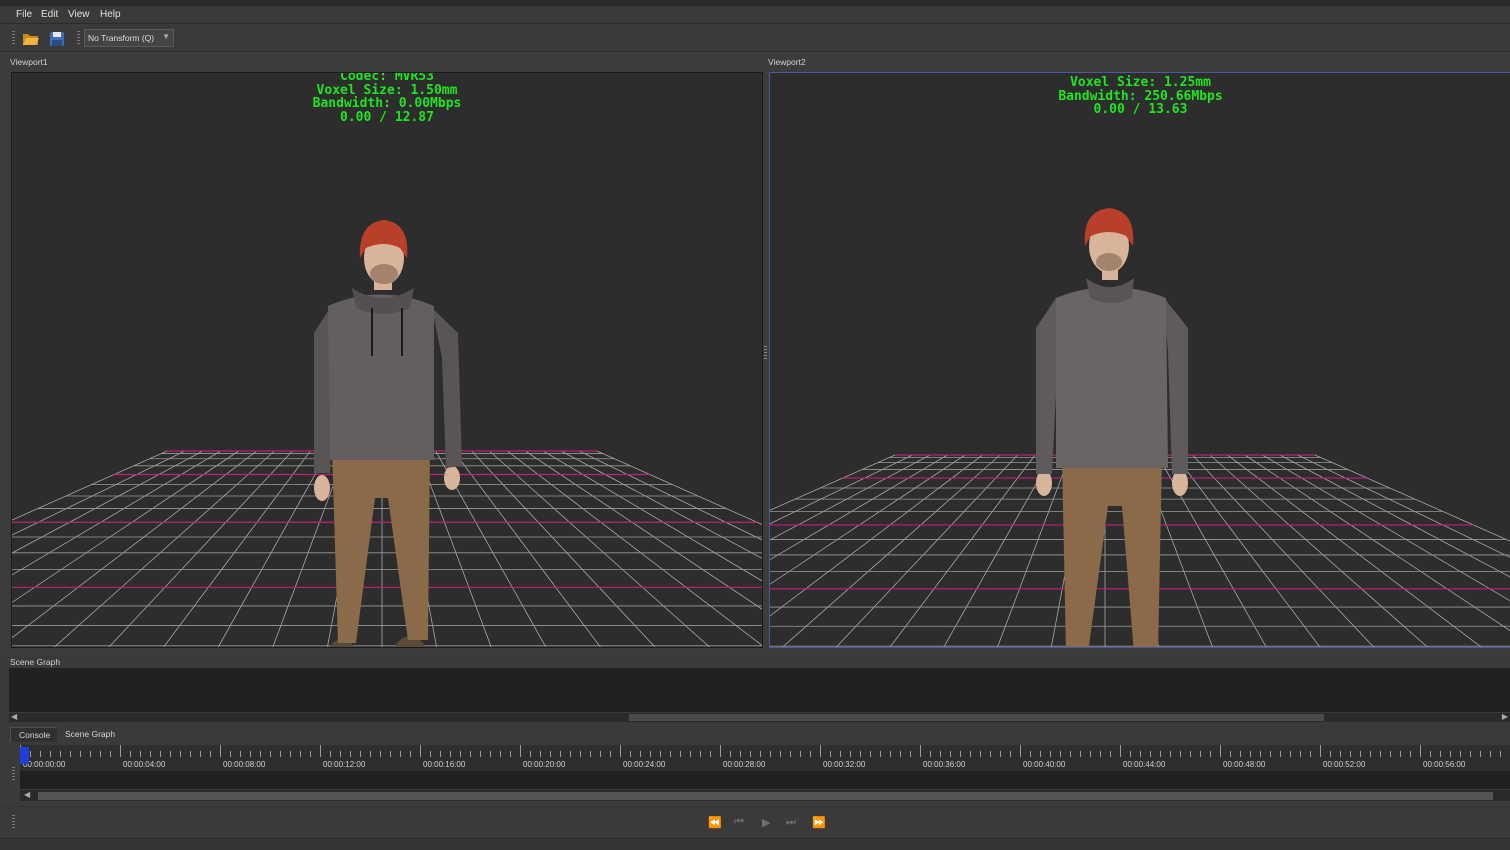  I want to click on timeline-tick-label: 00:00:48:00, so click(1244, 764).